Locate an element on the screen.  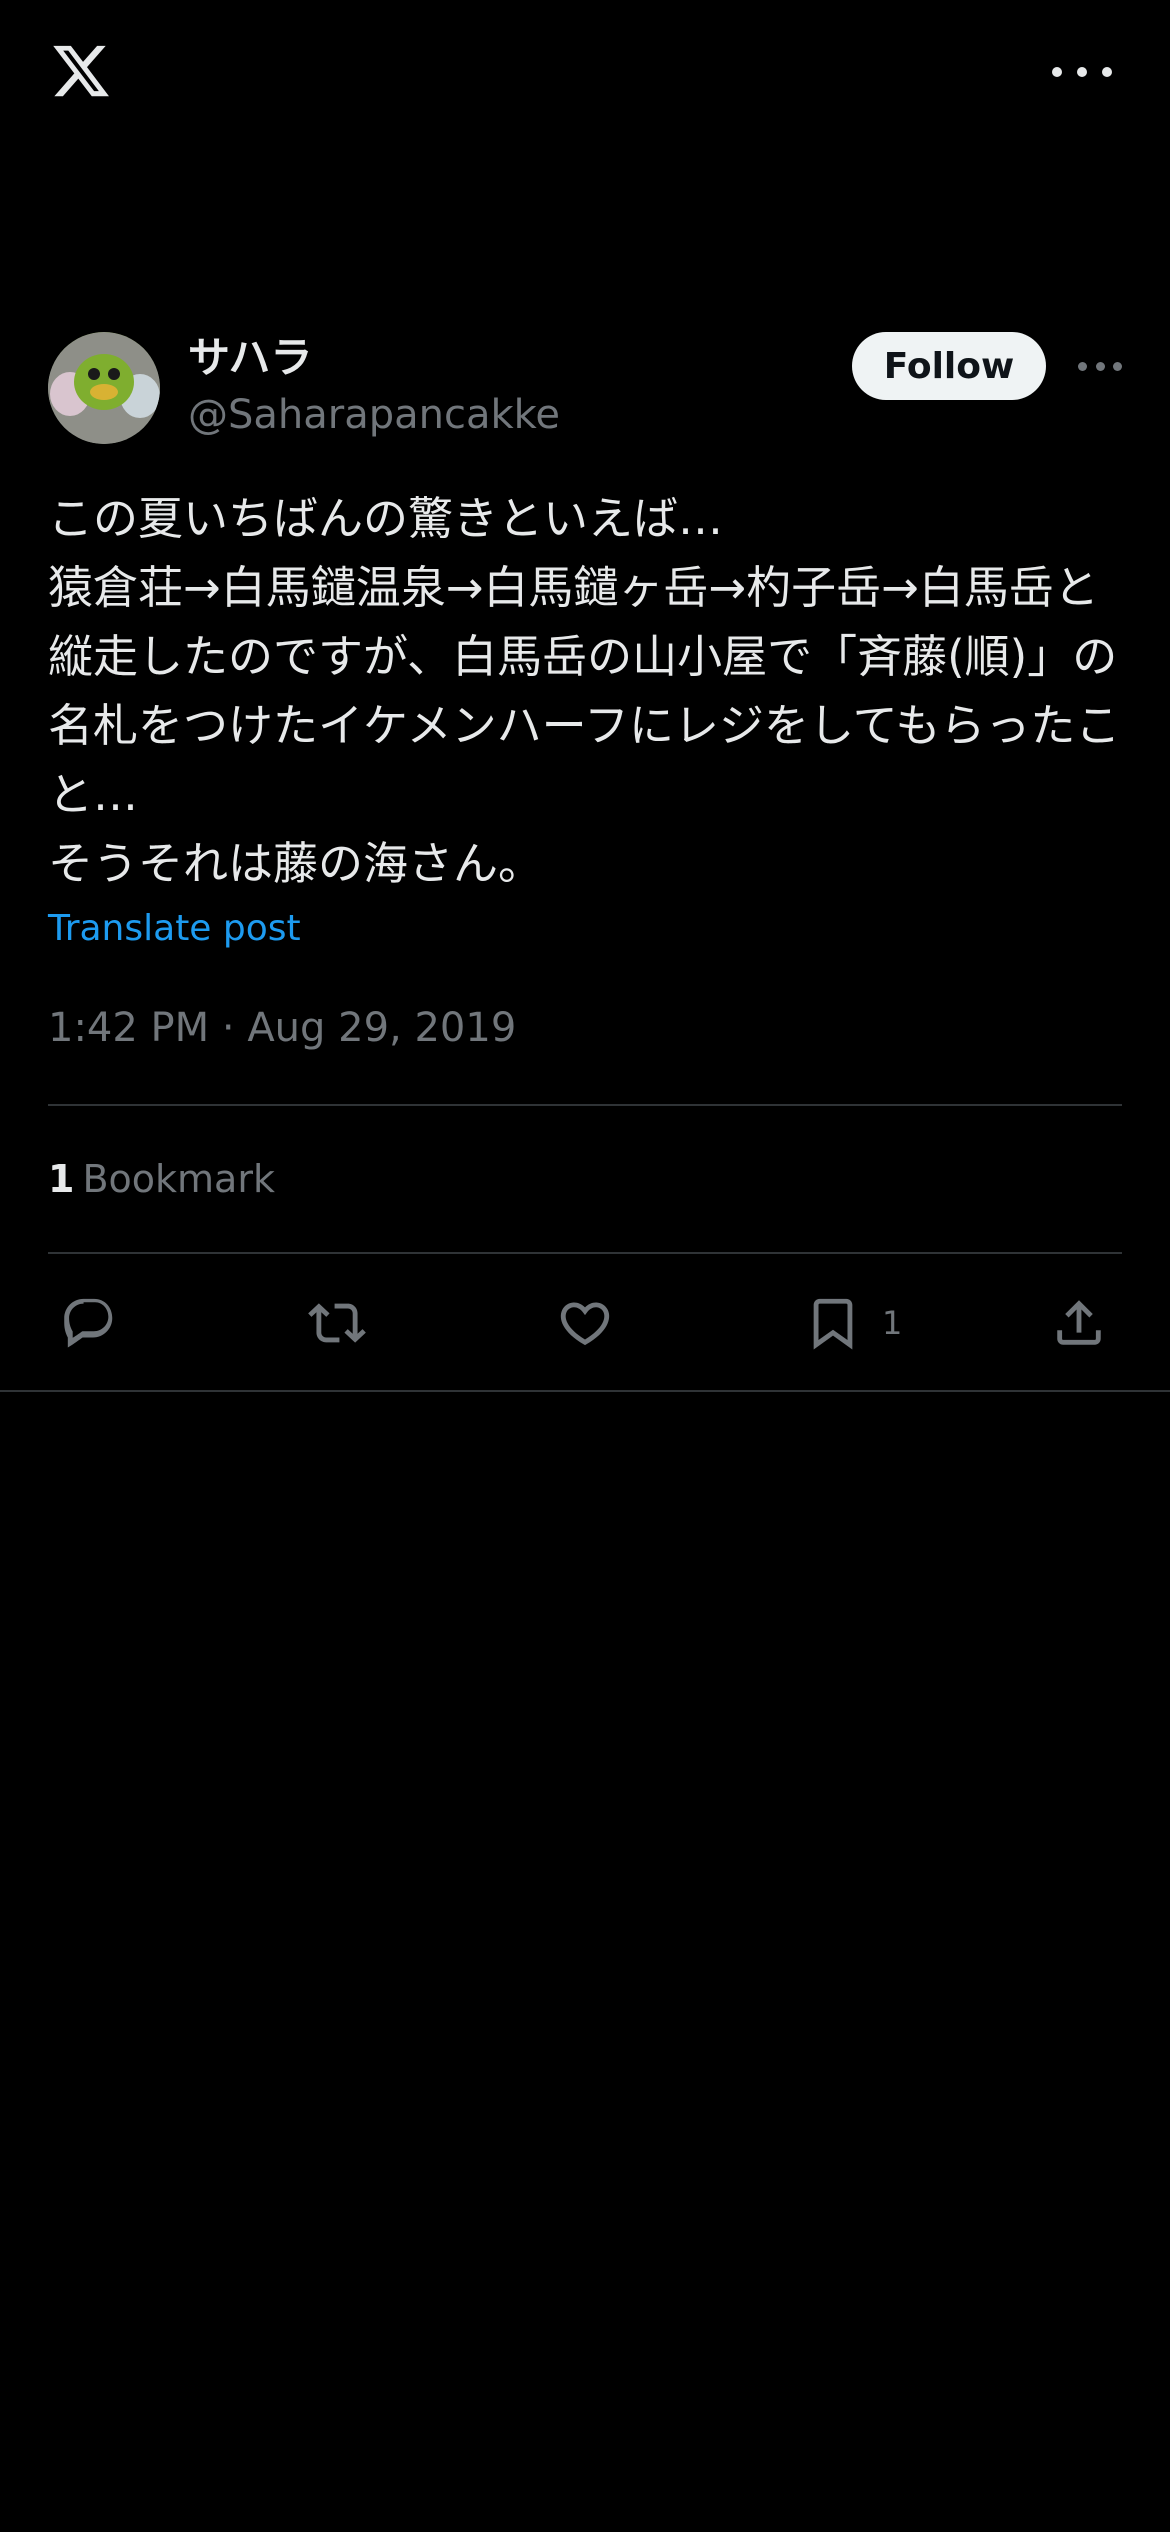
author-name: サハラ is located at coordinates (250, 358).